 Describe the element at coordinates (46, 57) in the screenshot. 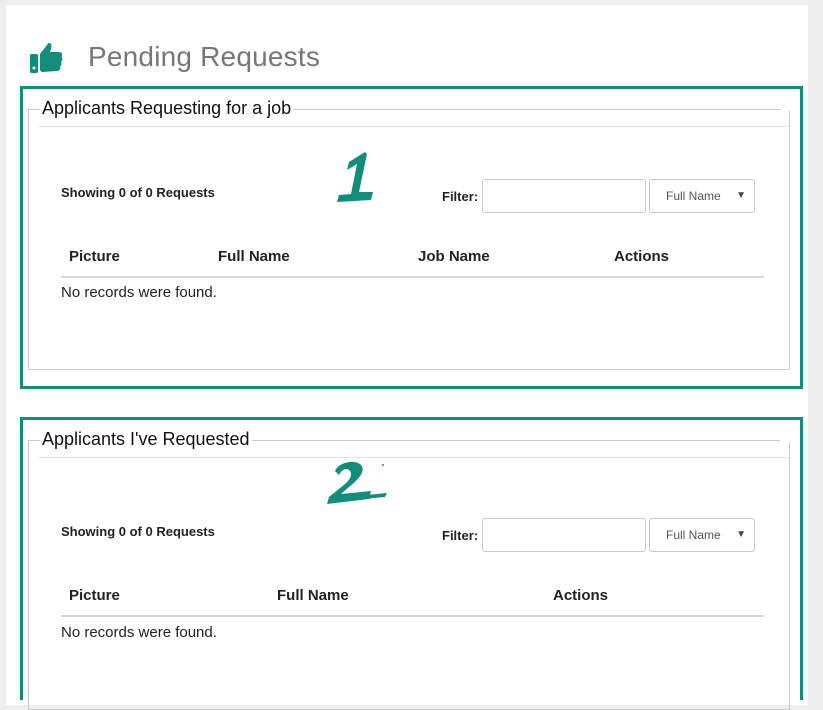

I see `thumbs-up-icon` at that location.